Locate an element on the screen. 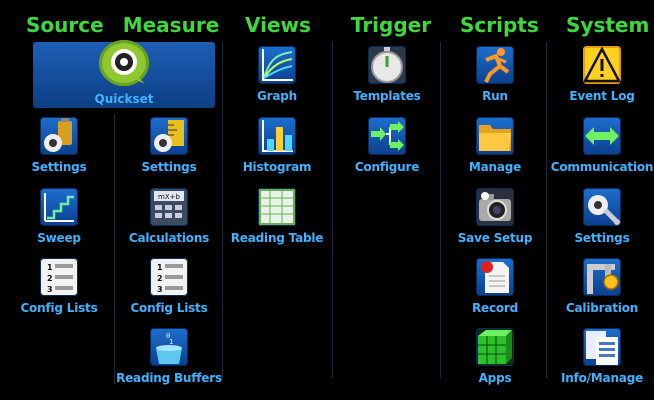  reading-table-button: Reading Table is located at coordinates (277, 223).